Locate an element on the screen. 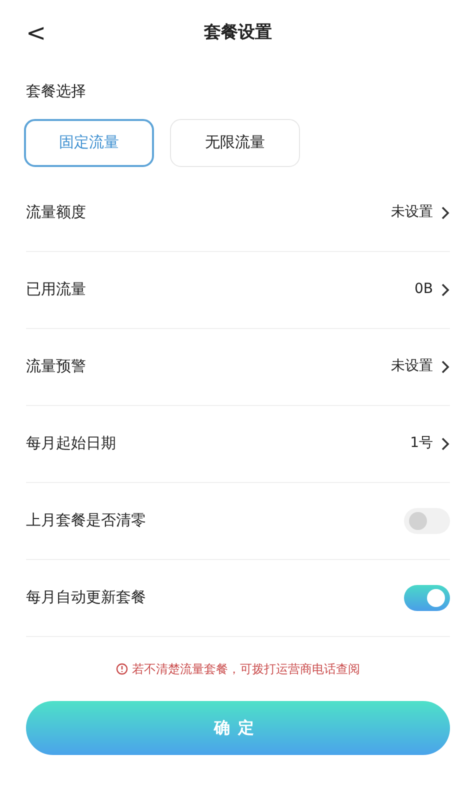  setting-value: 1号 is located at coordinates (430, 443).